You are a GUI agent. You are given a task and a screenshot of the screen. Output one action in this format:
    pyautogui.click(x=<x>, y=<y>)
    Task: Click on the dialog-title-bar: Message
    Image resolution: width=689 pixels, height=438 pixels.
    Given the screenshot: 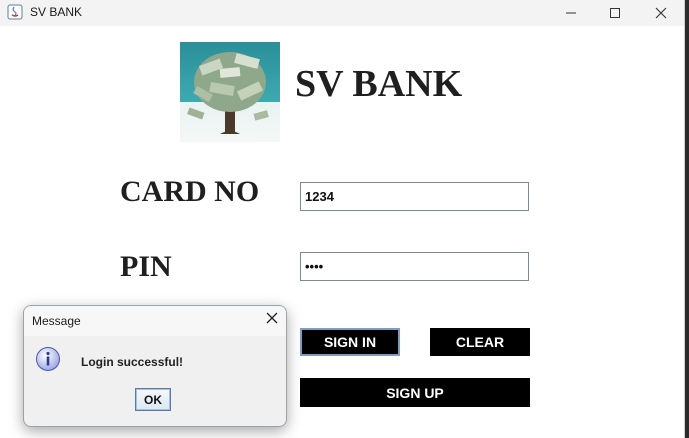 What is the action you would take?
    pyautogui.click(x=155, y=321)
    